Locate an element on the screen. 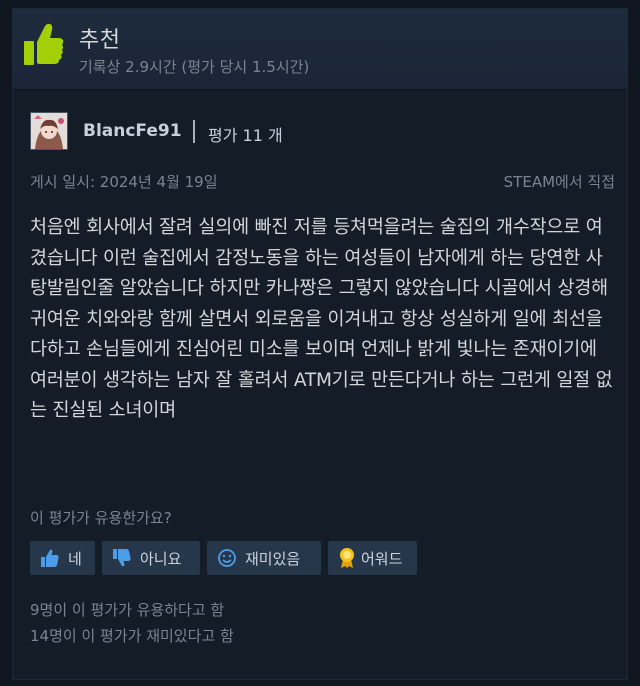 The height and width of the screenshot is (686, 640). smiley-icon is located at coordinates (227, 558).